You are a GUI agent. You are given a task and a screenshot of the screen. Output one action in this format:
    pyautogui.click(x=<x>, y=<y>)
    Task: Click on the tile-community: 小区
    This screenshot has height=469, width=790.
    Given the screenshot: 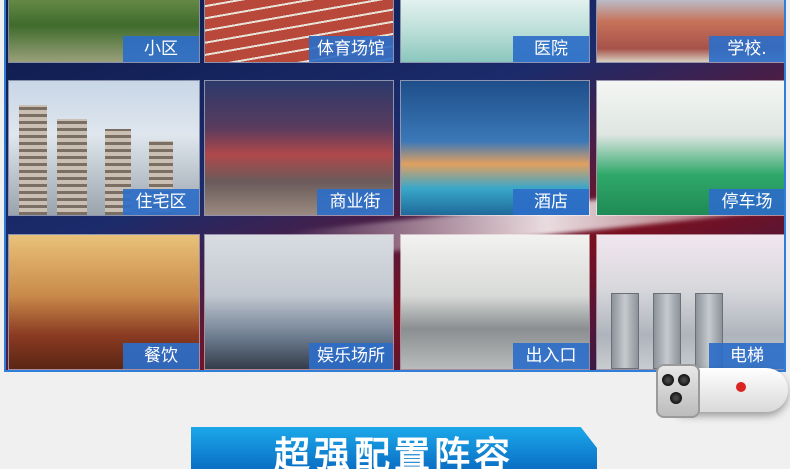 What is the action you would take?
    pyautogui.click(x=104, y=31)
    